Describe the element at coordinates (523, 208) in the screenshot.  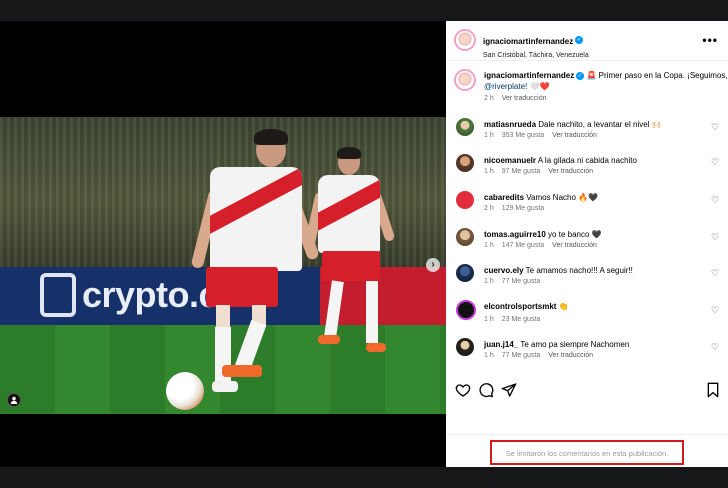
I see `comment-likes: 129 Me gusta` at that location.